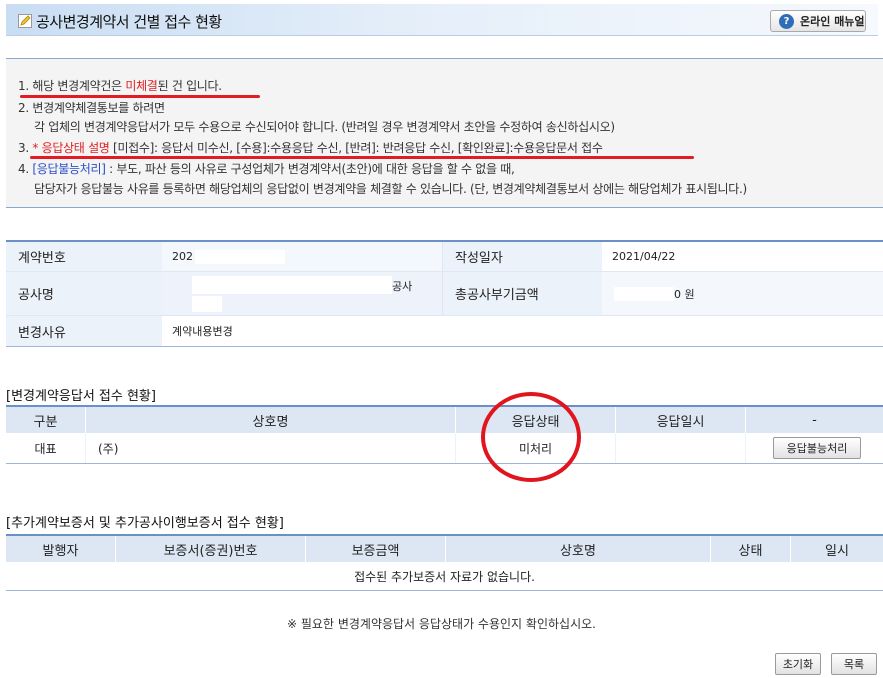 The width and height of the screenshot is (883, 678). I want to click on info-row: 공사명 공사 총공사부기금액 0 원, so click(444, 294).